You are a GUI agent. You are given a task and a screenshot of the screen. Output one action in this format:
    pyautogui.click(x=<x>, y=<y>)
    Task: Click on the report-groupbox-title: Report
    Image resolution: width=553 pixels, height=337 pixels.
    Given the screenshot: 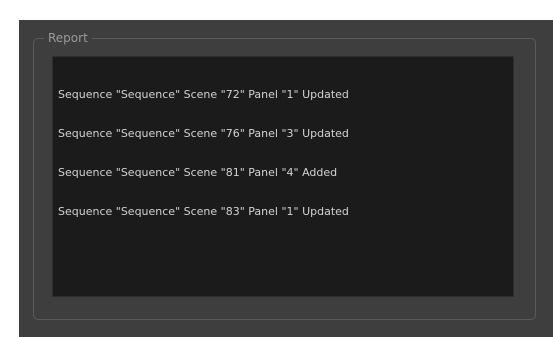 What is the action you would take?
    pyautogui.click(x=68, y=38)
    